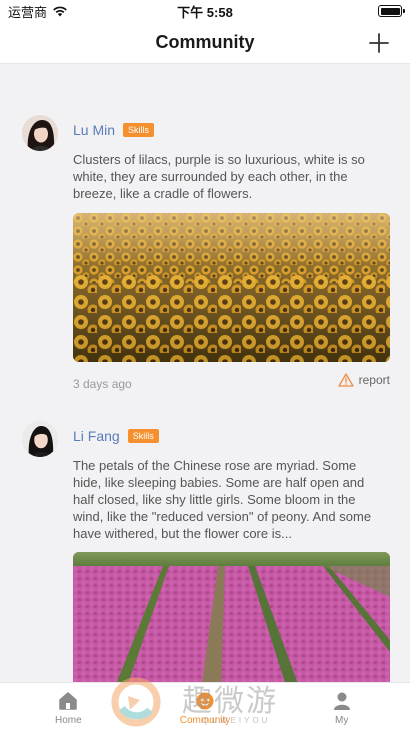 The image size is (410, 732). What do you see at coordinates (205, 11) in the screenshot?
I see `status-bar: 运营商 下午 5:58` at bounding box center [205, 11].